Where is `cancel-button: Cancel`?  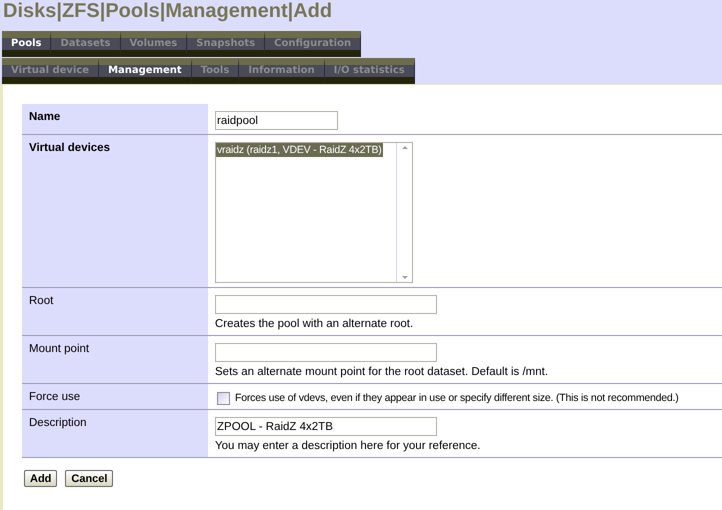 cancel-button: Cancel is located at coordinates (89, 478).